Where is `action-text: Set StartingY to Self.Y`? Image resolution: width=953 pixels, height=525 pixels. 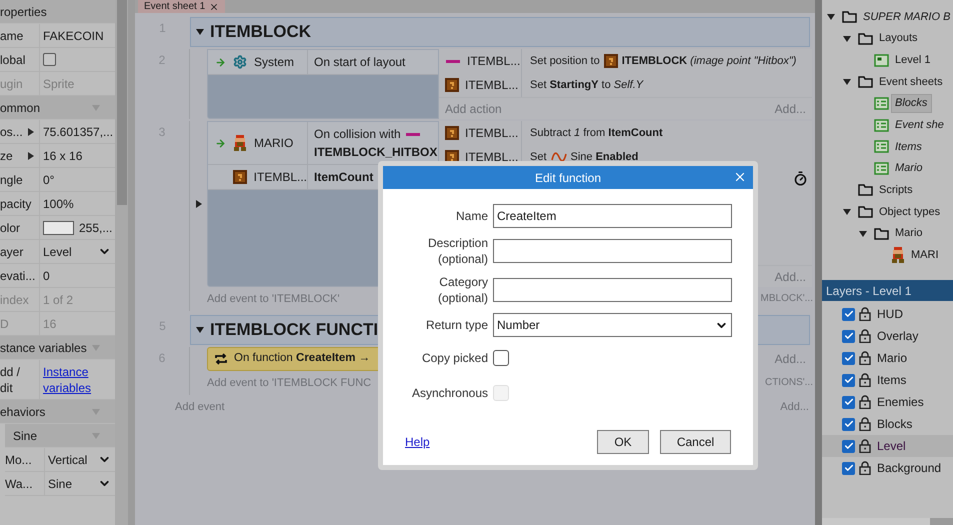
action-text: Set StartingY to Self.Y is located at coordinates (587, 85).